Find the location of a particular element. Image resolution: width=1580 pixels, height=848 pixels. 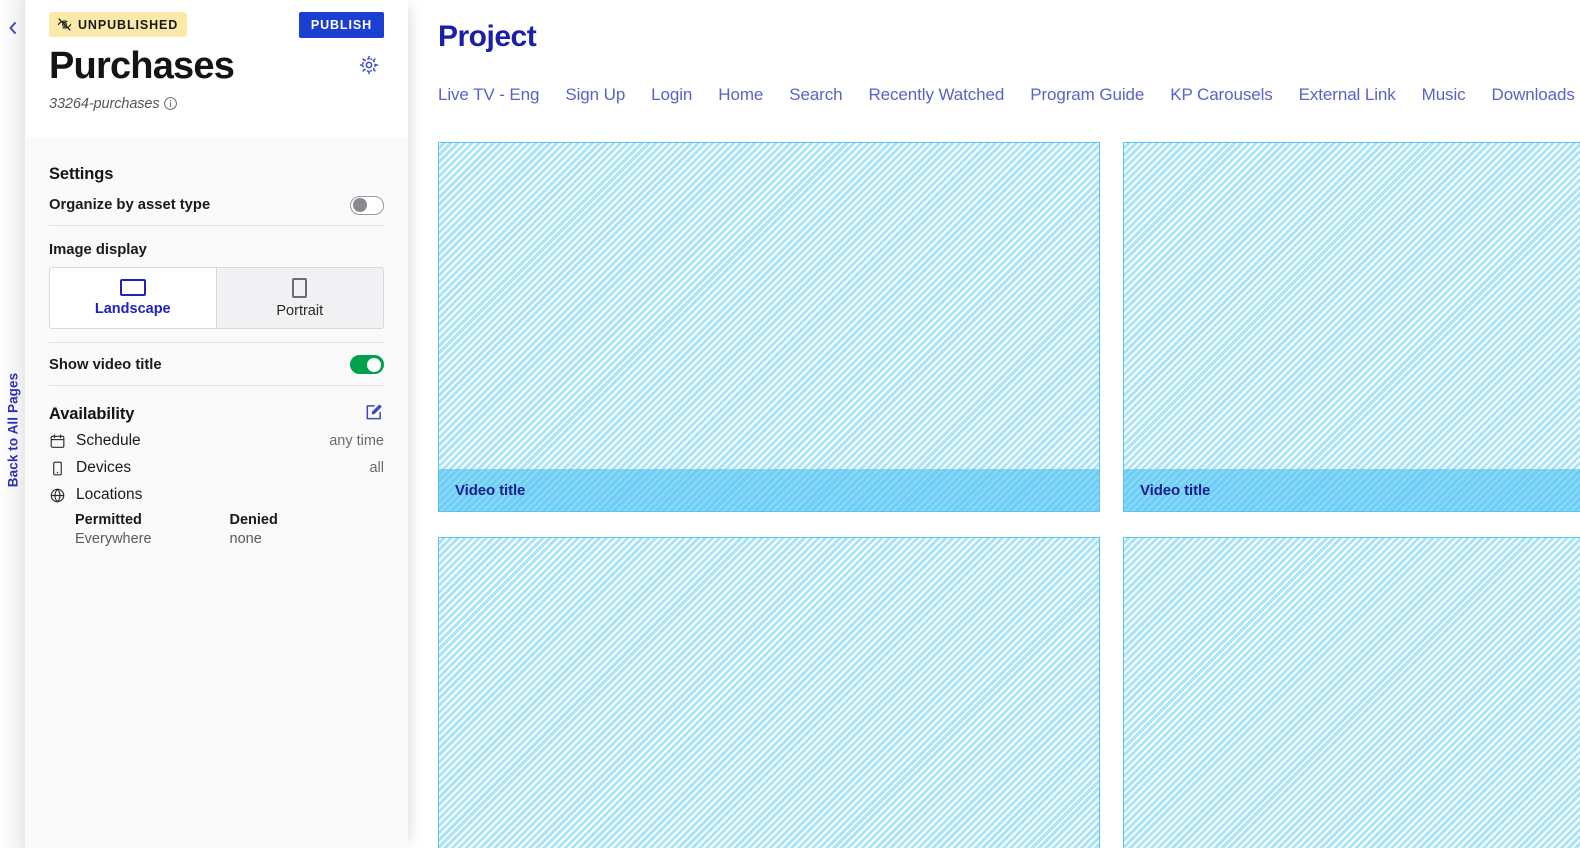

project-title: Project is located at coordinates (487, 36).